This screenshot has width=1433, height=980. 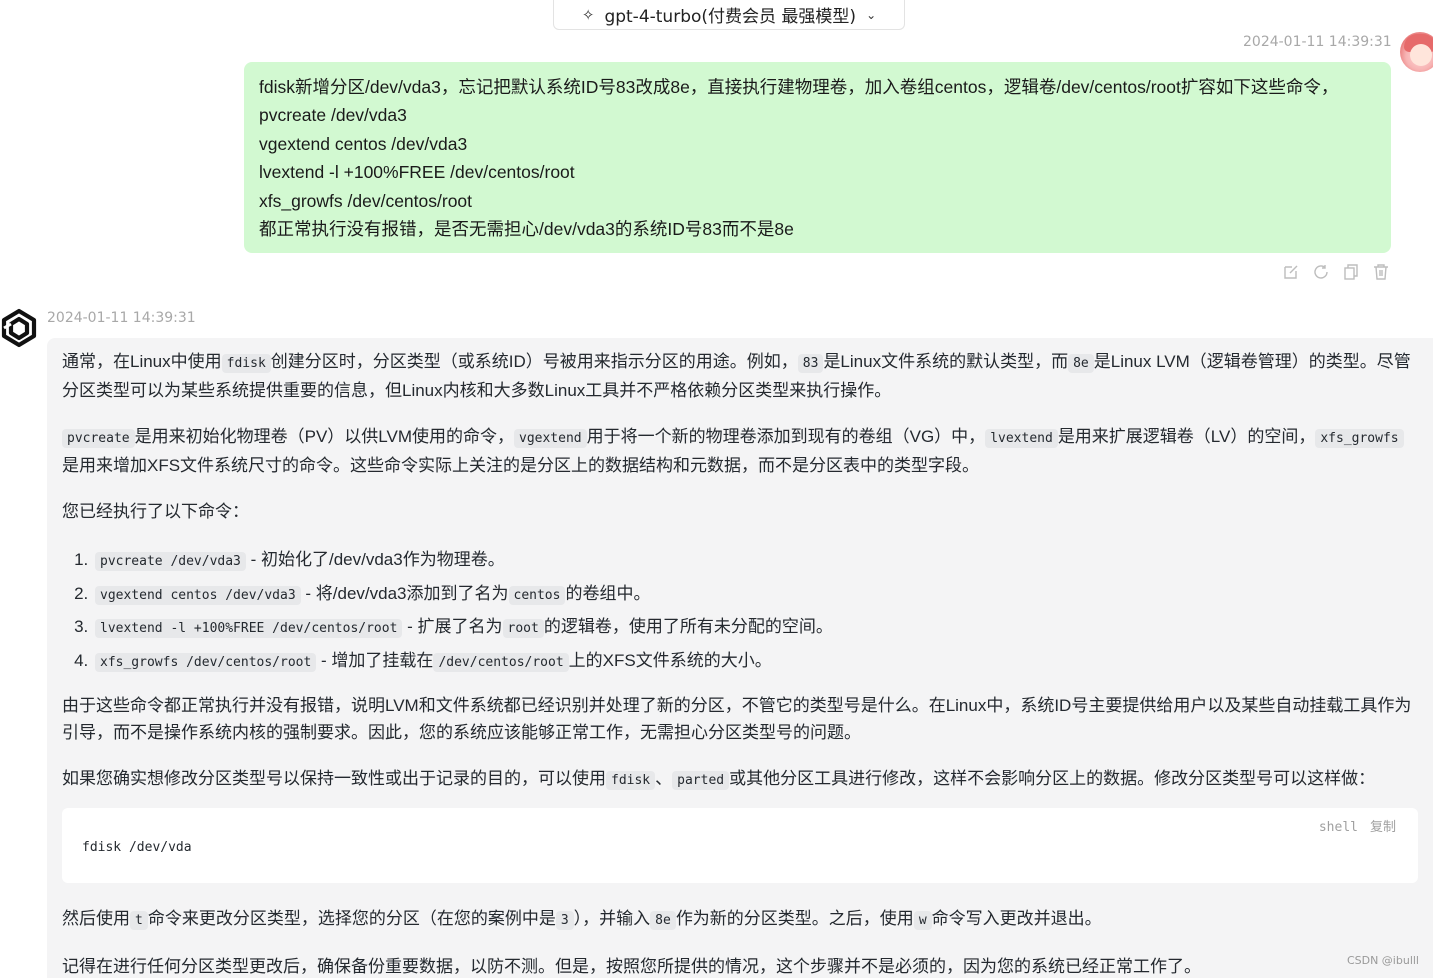 What do you see at coordinates (688, 626) in the screenshot?
I see `text: 的逻辑卷，使用了所有未分配的空间。` at bounding box center [688, 626].